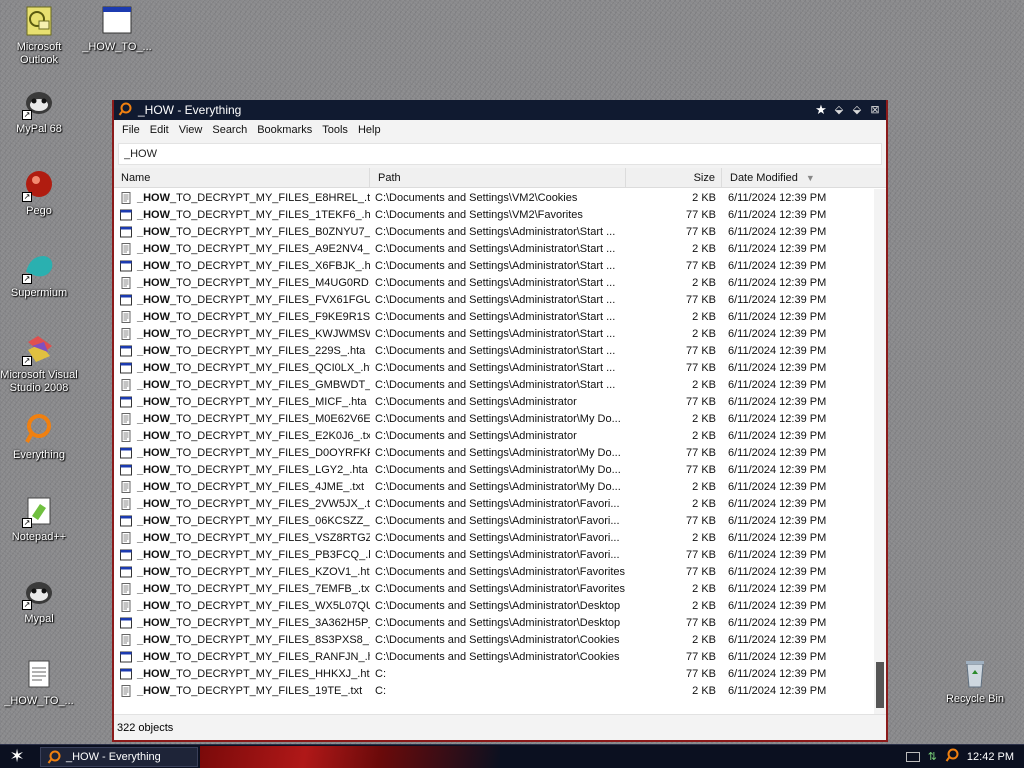  I want to click on file-name-rest: _TO_DECRYPT_MY_FILES_4JME_.txt, so click(267, 486).